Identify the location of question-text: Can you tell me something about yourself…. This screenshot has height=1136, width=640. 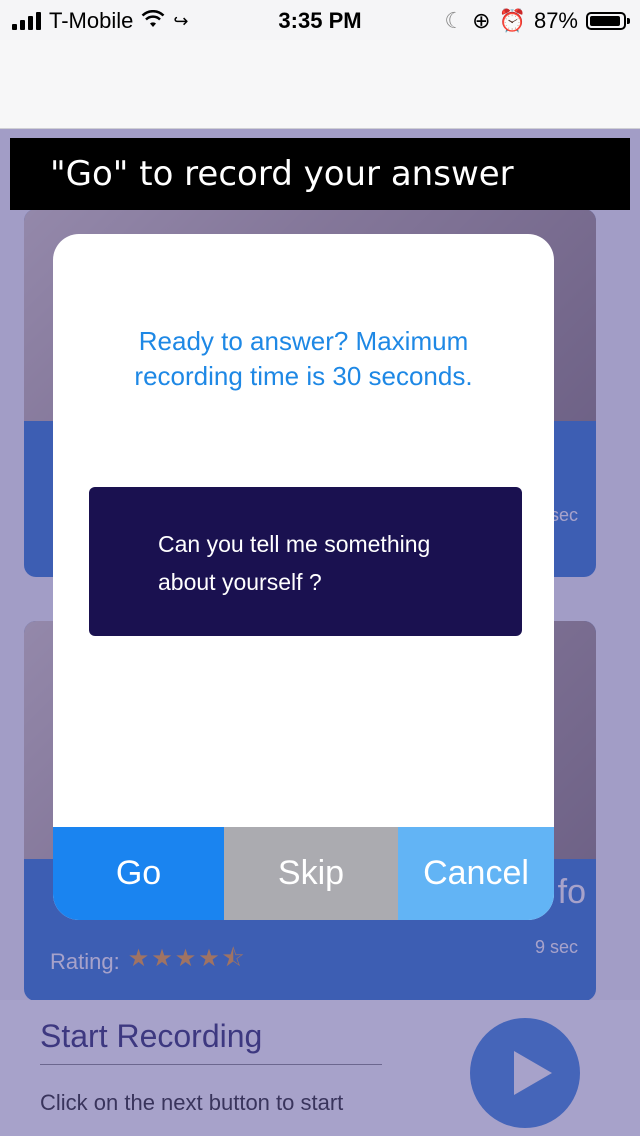
(294, 563).